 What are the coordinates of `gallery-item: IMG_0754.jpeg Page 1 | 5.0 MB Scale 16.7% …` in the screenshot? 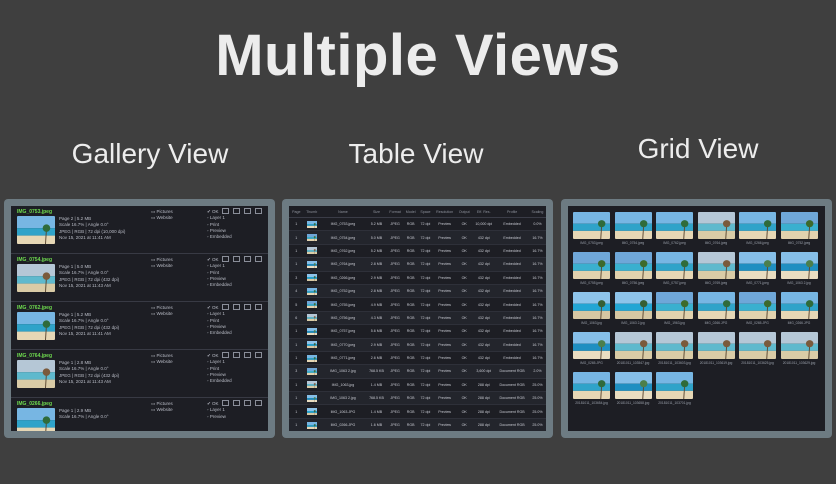 It's located at (139, 278).